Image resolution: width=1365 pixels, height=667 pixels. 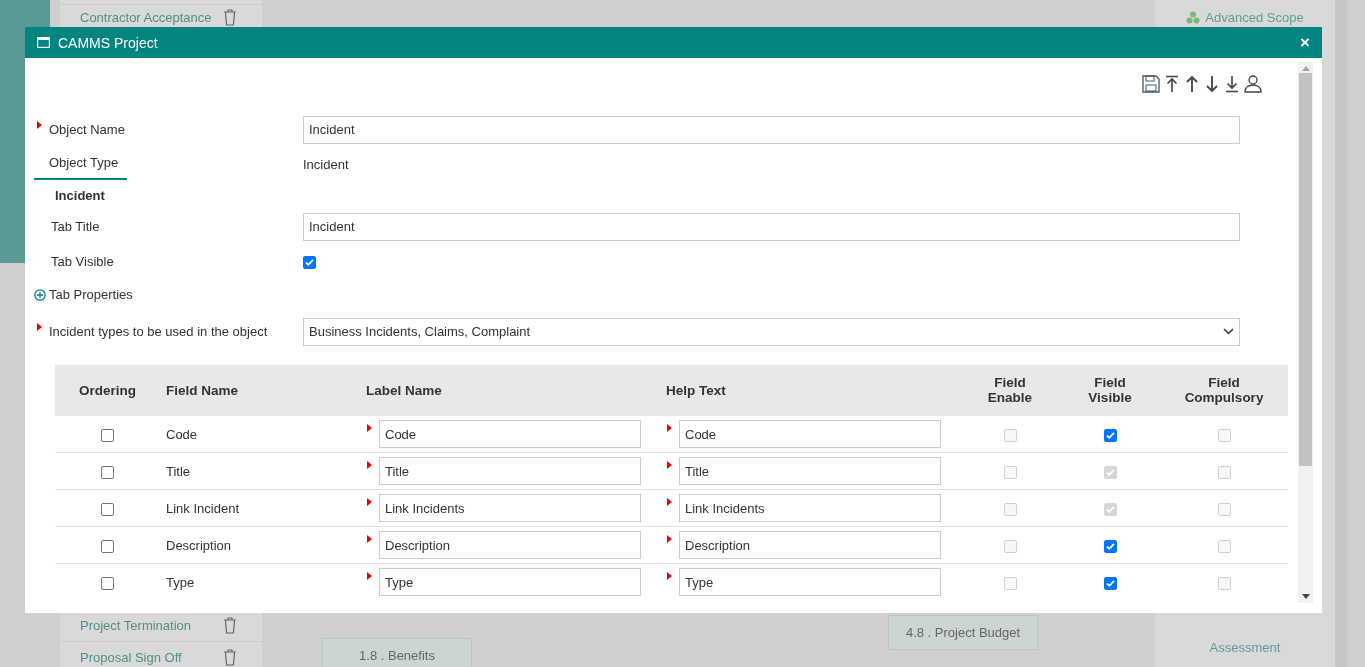 What do you see at coordinates (75, 226) in the screenshot?
I see `field-label: Tab Title` at bounding box center [75, 226].